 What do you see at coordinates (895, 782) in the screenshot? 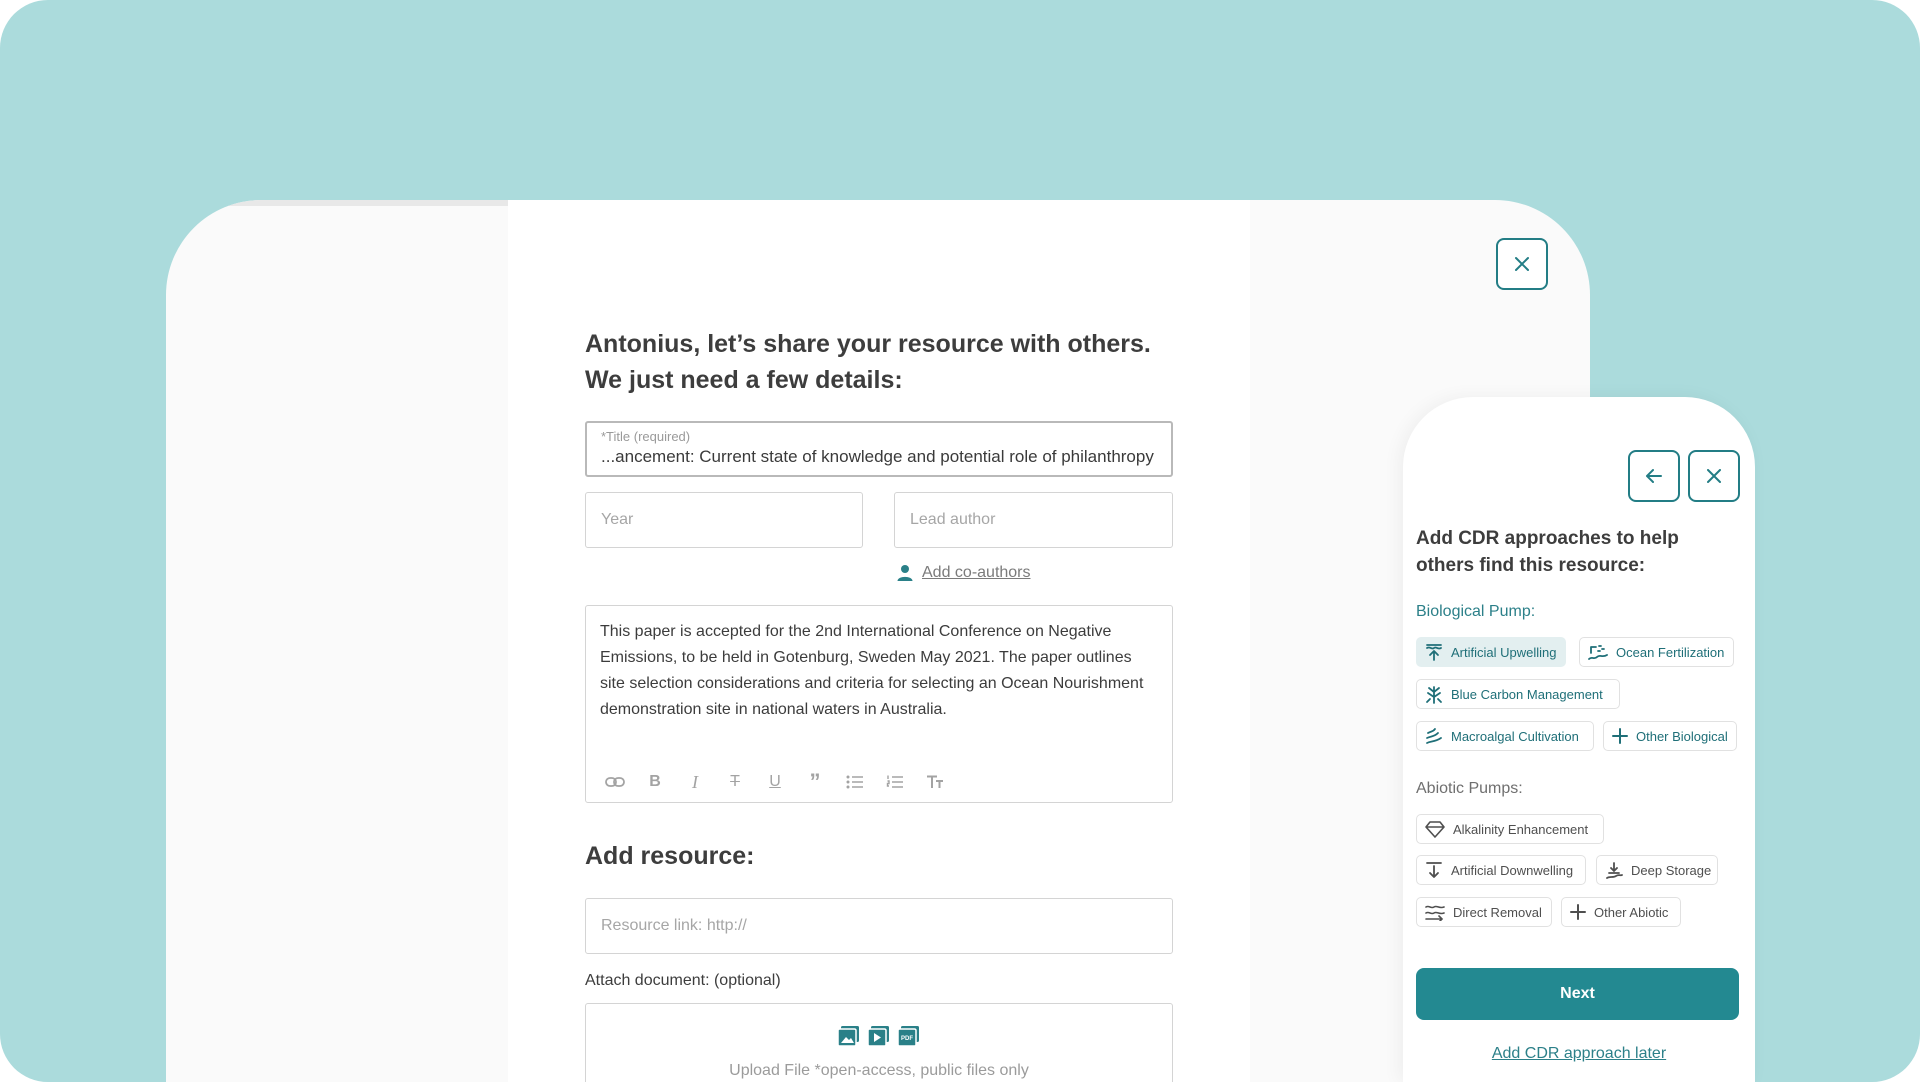
I see `numbered-list-icon` at bounding box center [895, 782].